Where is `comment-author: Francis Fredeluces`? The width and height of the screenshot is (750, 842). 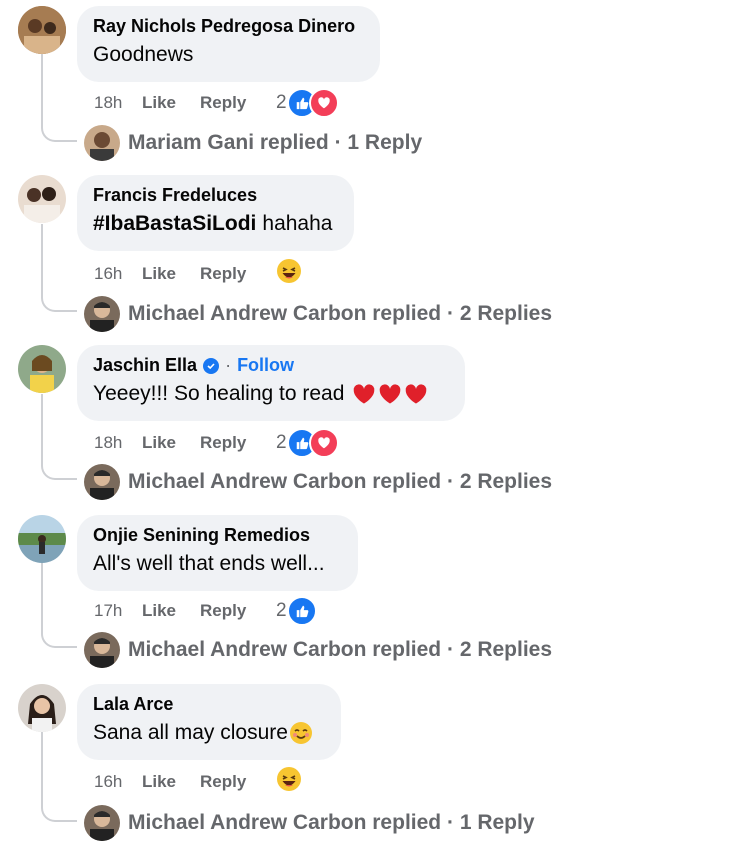 comment-author: Francis Fredeluces is located at coordinates (215, 195).